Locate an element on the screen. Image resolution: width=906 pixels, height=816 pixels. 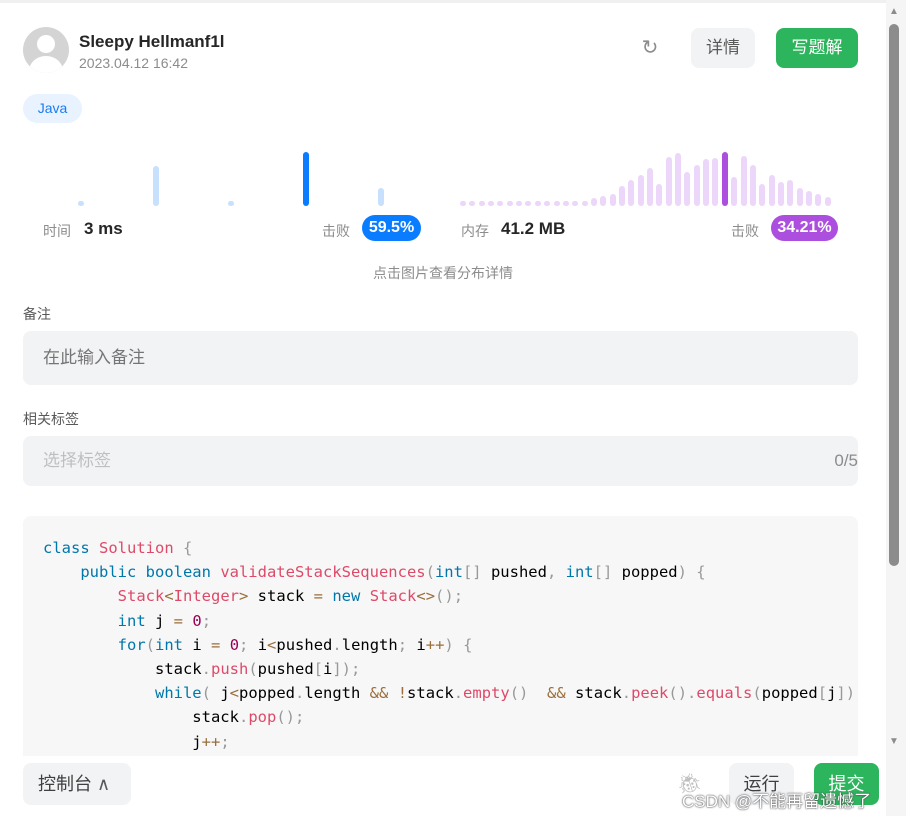
scrollbar-thumb is located at coordinates (894, 295).